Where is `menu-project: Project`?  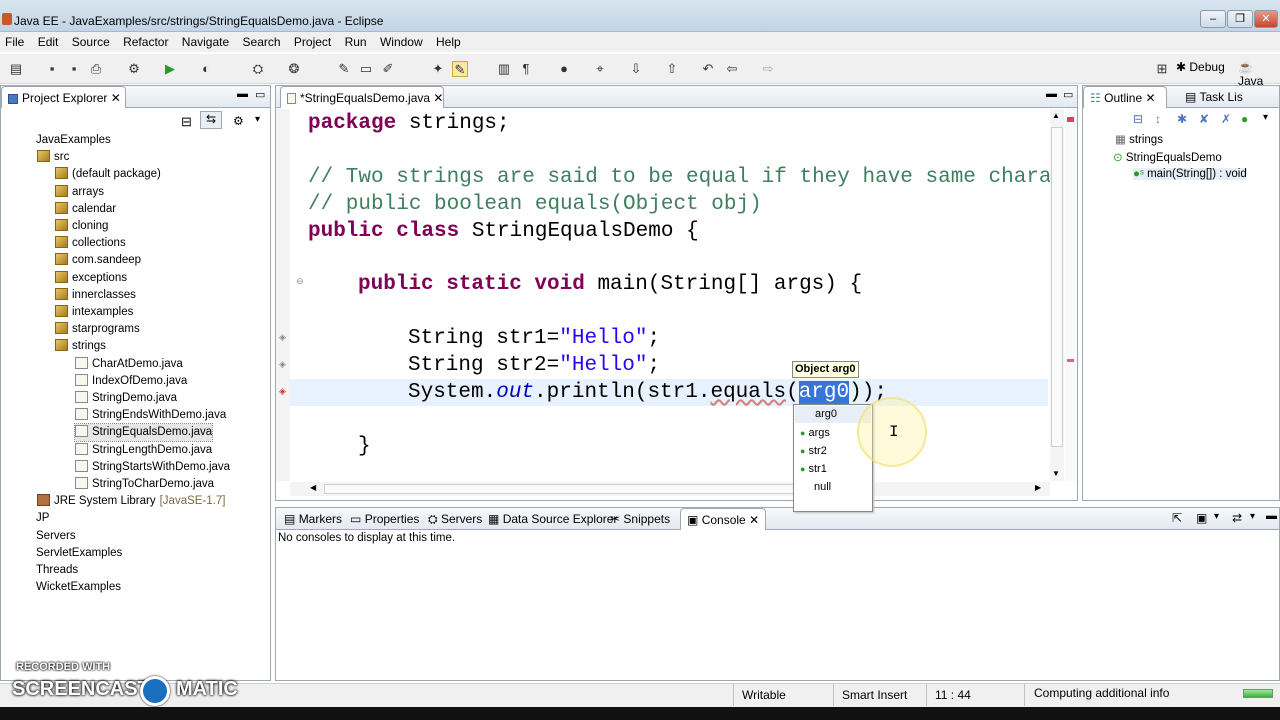 menu-project: Project is located at coordinates (312, 42).